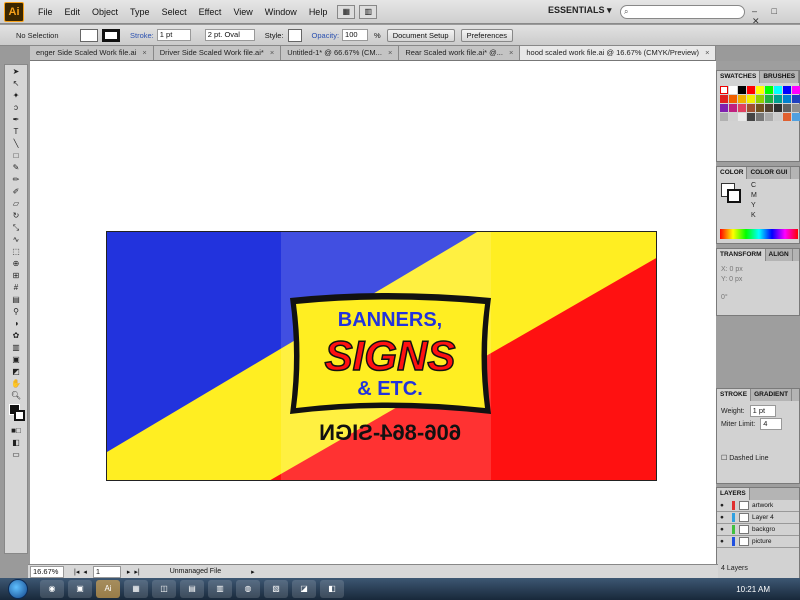 This screenshot has width=800, height=600. I want to click on layer-row: ● Layer 4, so click(758, 518).